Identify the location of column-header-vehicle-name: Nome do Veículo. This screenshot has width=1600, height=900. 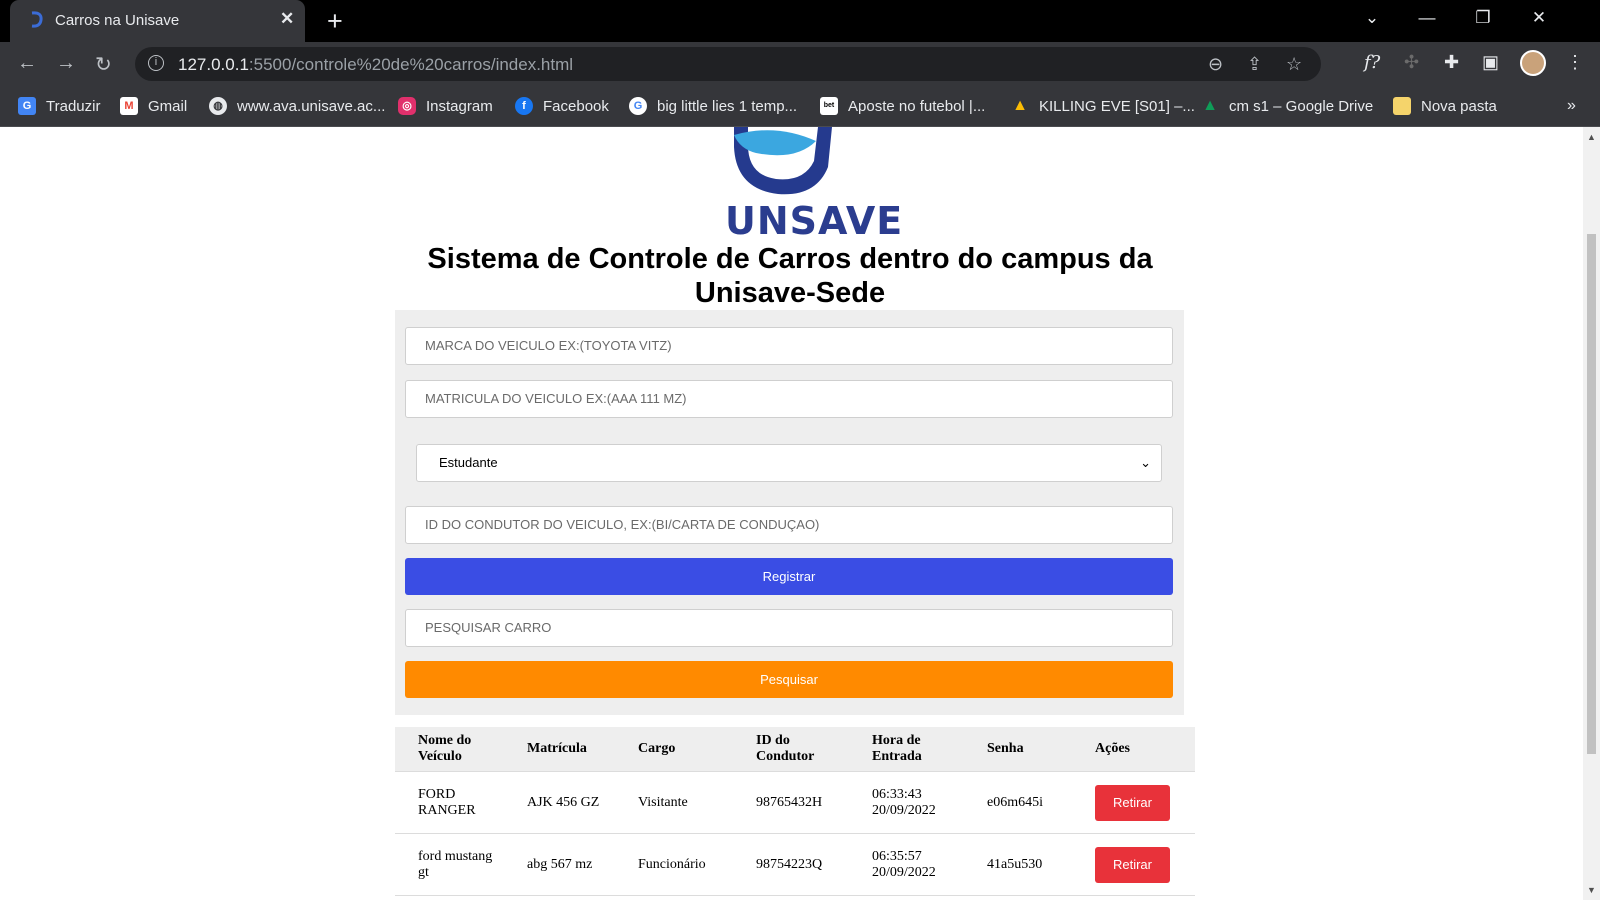
(449, 749).